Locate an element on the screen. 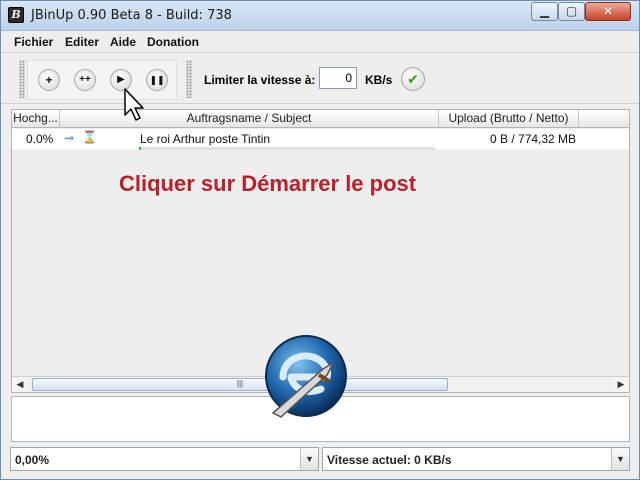 The image size is (640, 480). instruction-annotation: Cliquer sur Démarrer le post is located at coordinates (268, 183).